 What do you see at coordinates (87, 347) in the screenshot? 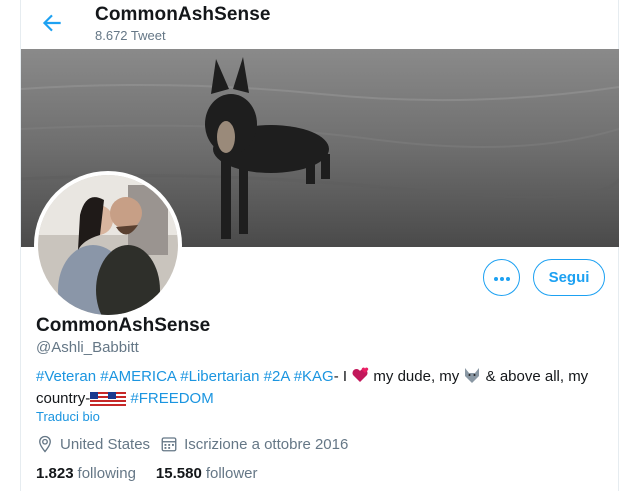
I see `profile-handle: @Ashli_Babbitt` at bounding box center [87, 347].